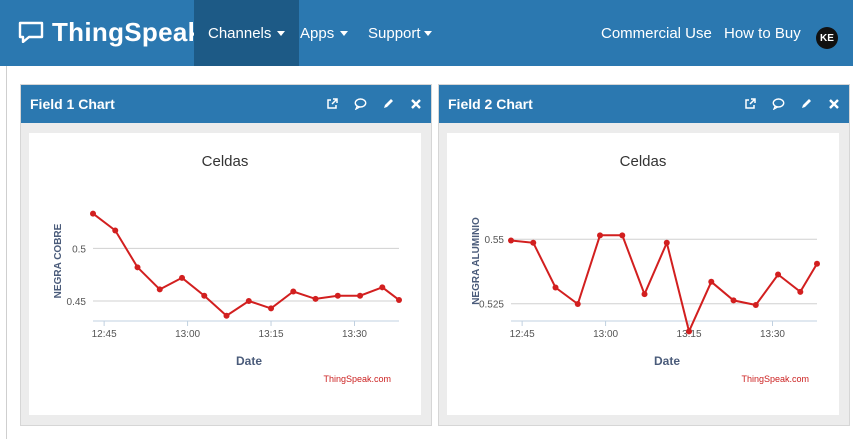 The width and height of the screenshot is (853, 439). I want to click on series-line, so click(664, 284).